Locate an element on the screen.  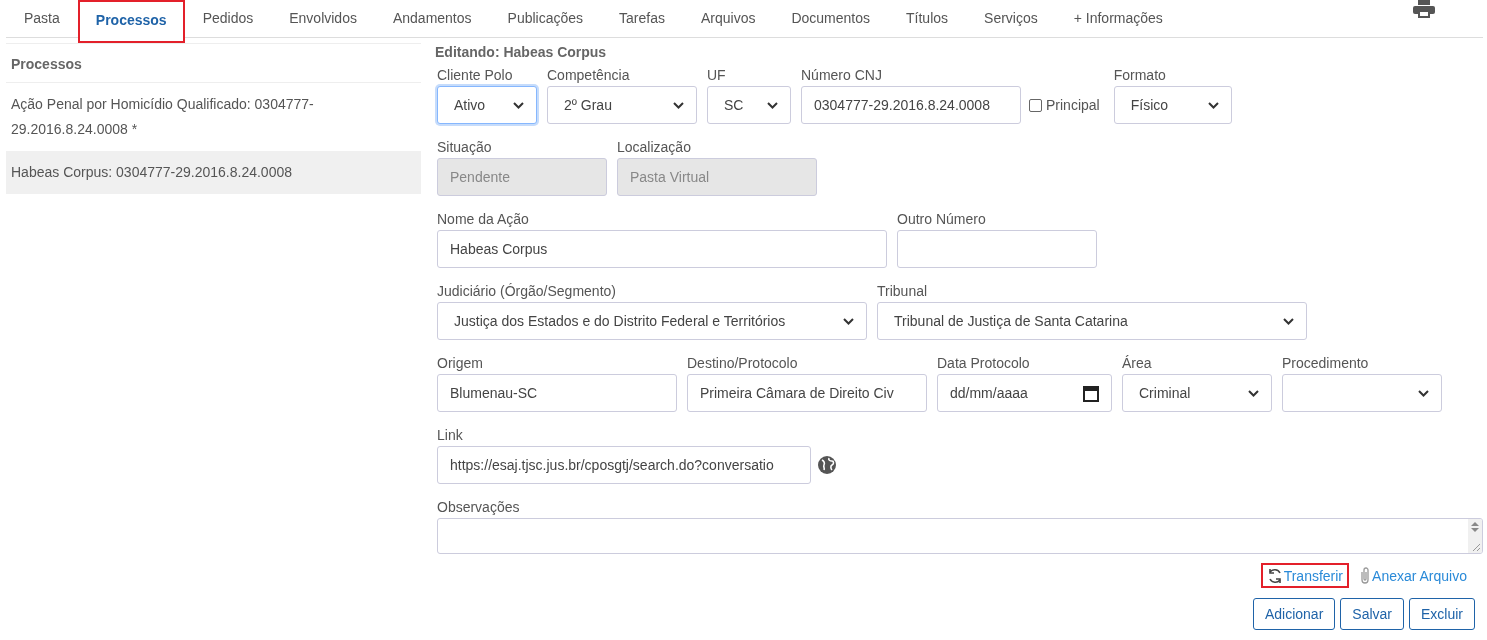
text-field: Blumenau-SC is located at coordinates (557, 393).